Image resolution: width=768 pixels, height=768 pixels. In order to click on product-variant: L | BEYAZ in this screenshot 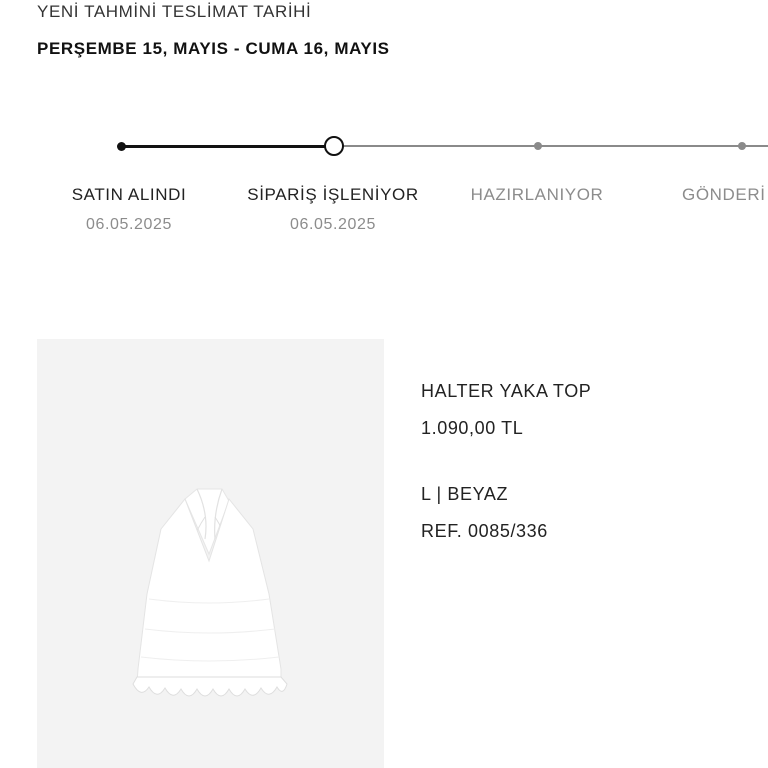, I will do `click(465, 494)`.